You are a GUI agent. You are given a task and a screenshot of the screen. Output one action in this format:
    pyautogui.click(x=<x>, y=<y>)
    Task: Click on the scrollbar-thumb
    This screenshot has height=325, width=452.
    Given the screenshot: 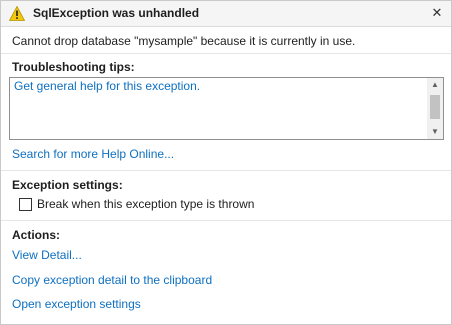 What is the action you would take?
    pyautogui.click(x=435, y=107)
    